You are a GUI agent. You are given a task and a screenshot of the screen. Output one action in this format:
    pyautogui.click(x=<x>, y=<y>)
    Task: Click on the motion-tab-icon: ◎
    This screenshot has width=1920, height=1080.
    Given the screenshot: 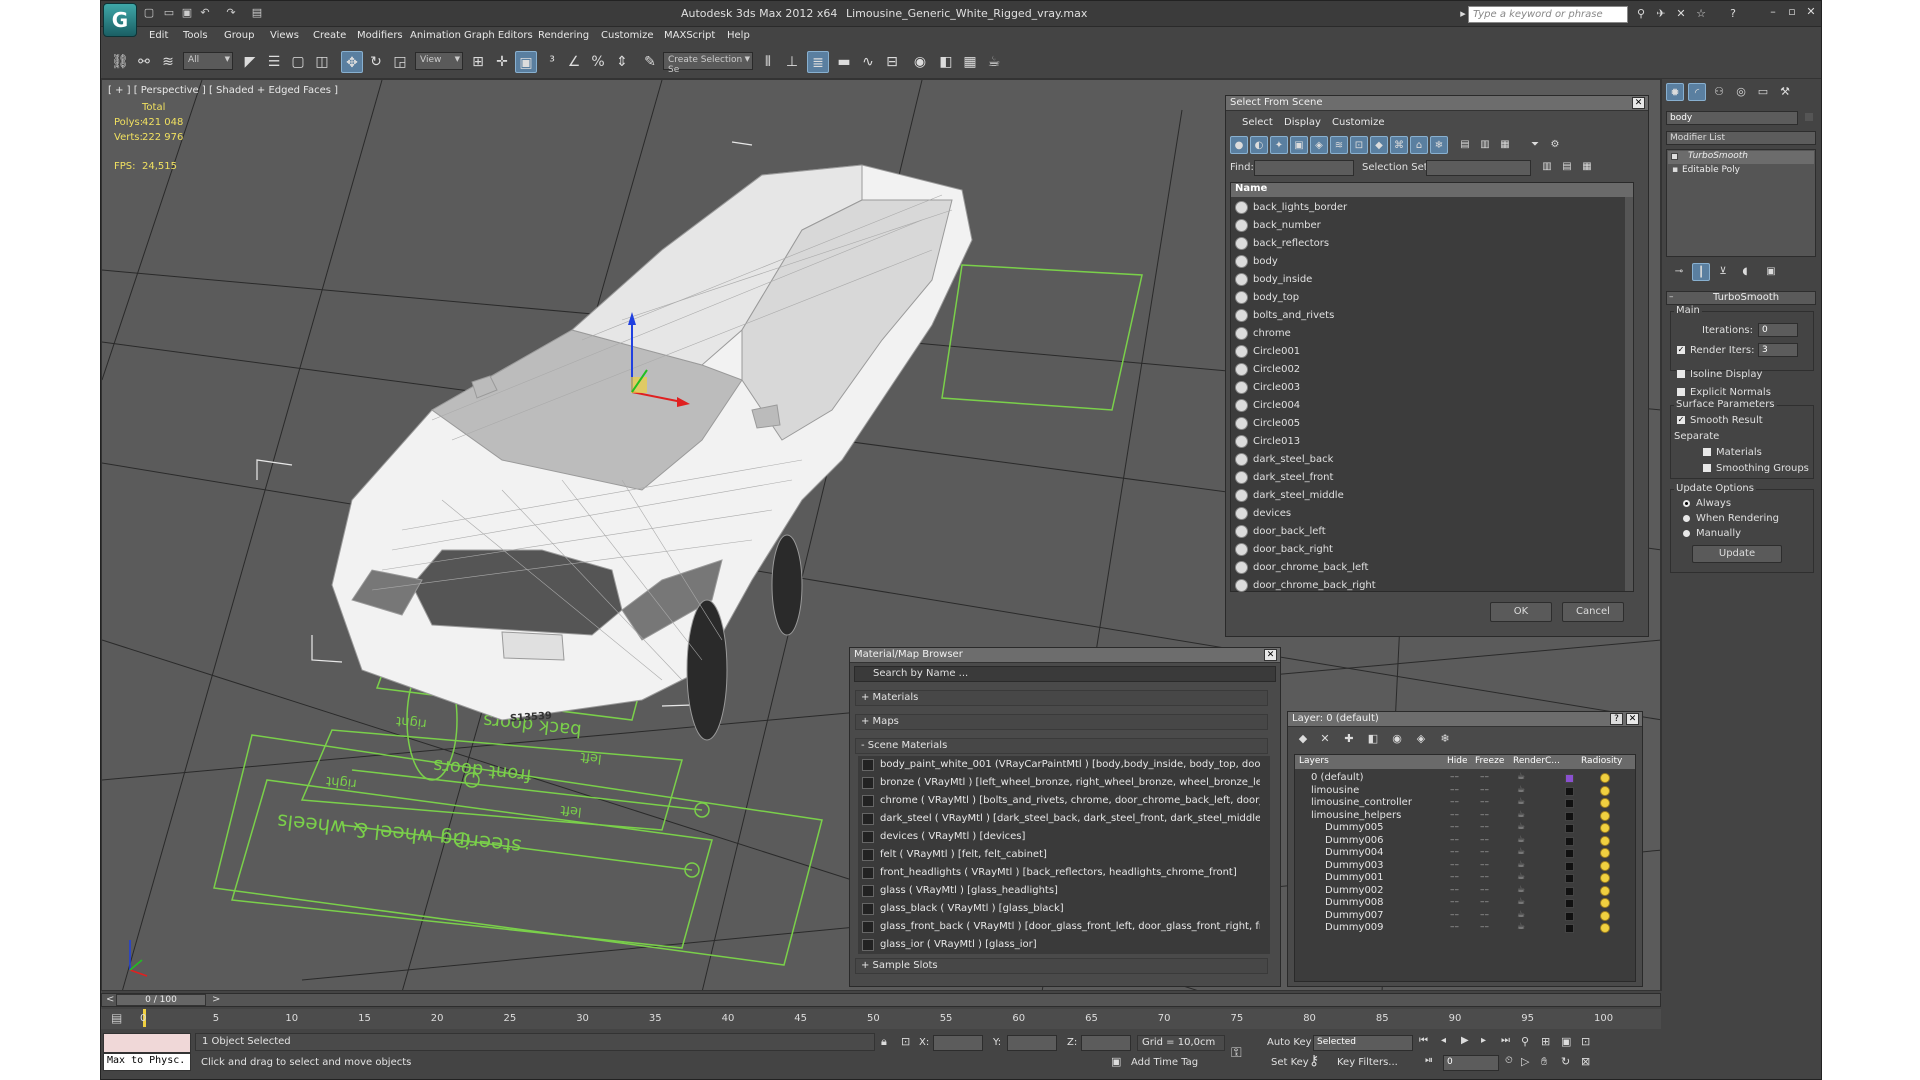 What is the action you would take?
    pyautogui.click(x=1741, y=92)
    